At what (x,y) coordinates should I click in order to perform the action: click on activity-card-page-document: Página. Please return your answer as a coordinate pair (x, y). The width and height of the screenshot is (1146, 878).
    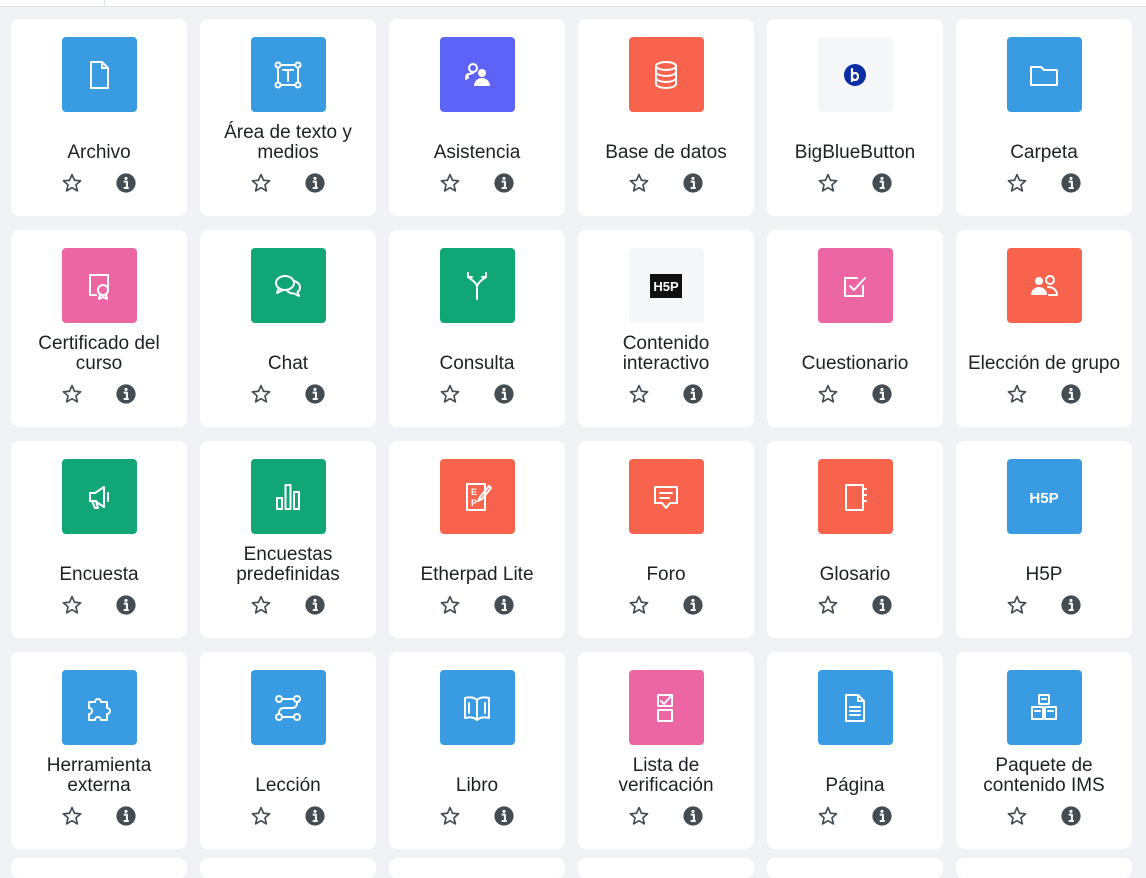
    Looking at the image, I should click on (855, 750).